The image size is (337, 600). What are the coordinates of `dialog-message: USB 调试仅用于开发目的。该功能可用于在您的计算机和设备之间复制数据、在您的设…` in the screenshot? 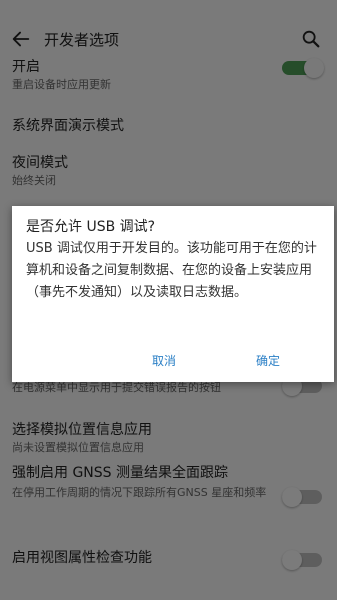 It's located at (171, 270).